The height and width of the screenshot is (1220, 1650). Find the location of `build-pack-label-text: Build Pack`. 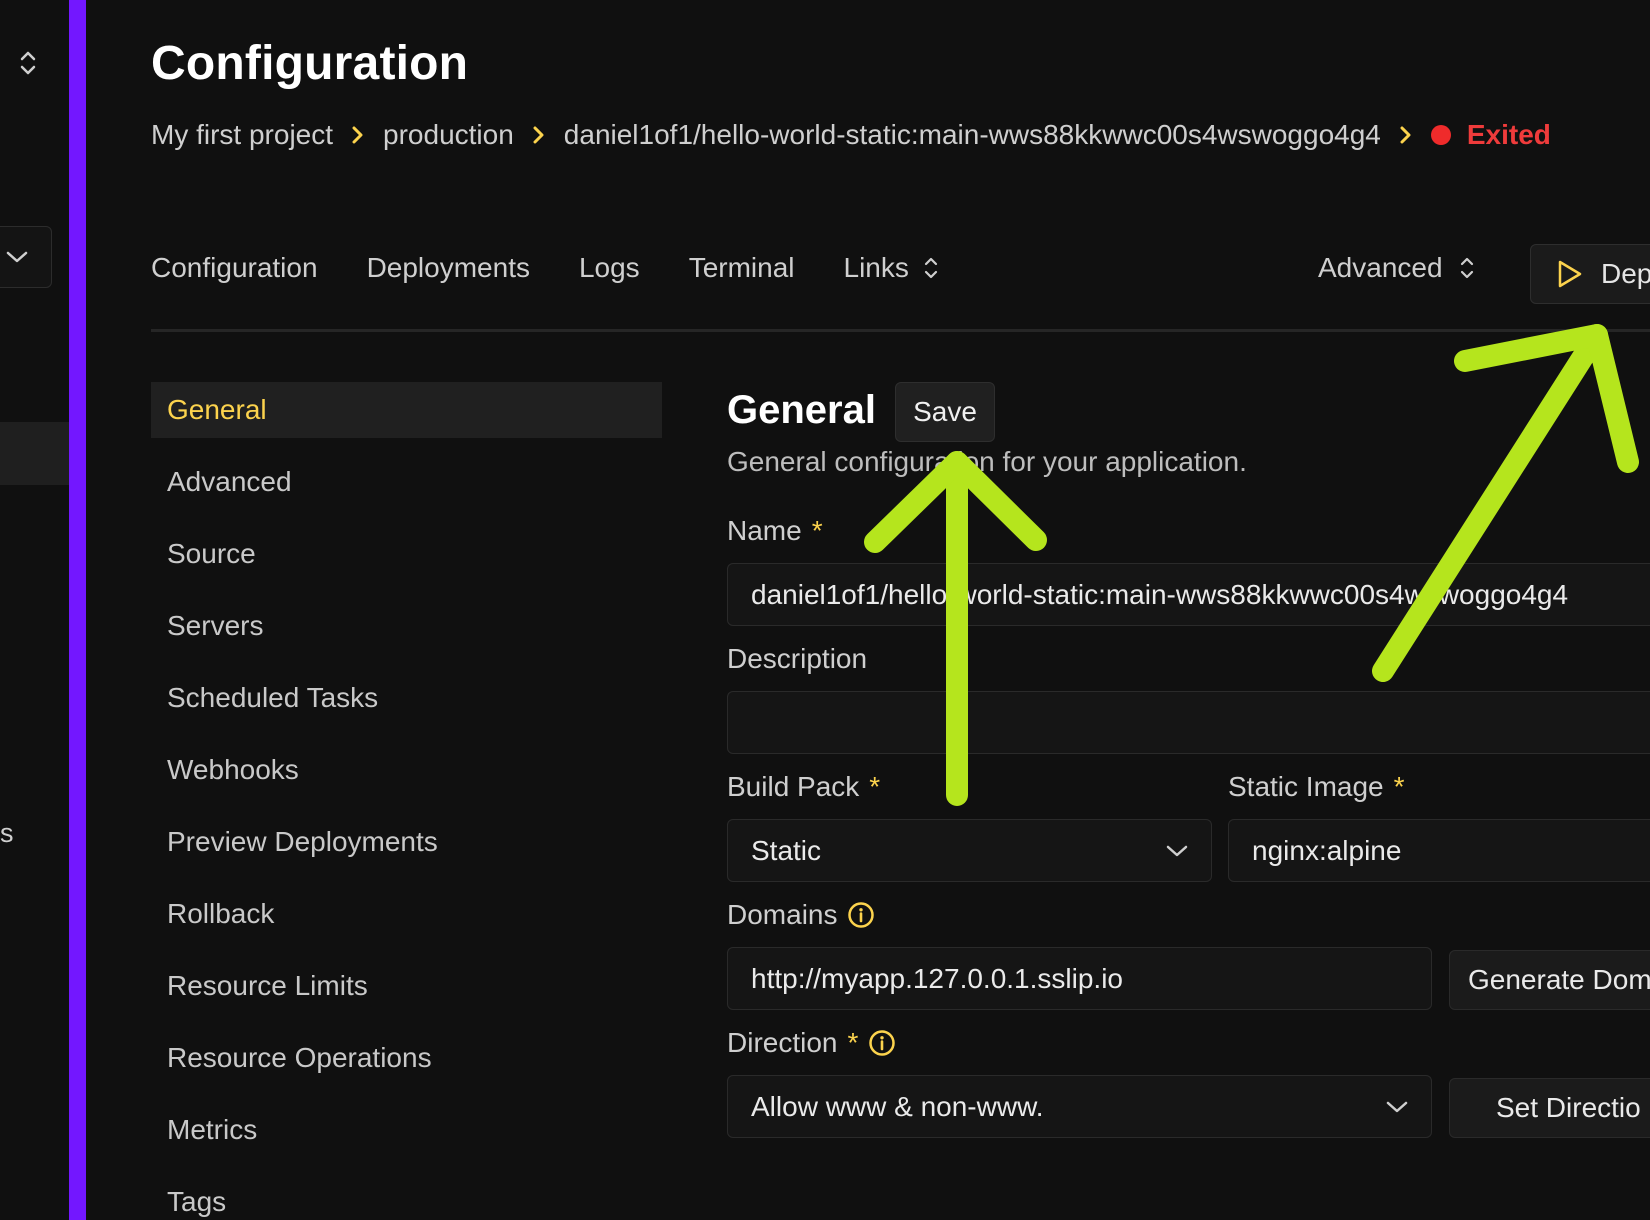

build-pack-label-text: Build Pack is located at coordinates (793, 786).